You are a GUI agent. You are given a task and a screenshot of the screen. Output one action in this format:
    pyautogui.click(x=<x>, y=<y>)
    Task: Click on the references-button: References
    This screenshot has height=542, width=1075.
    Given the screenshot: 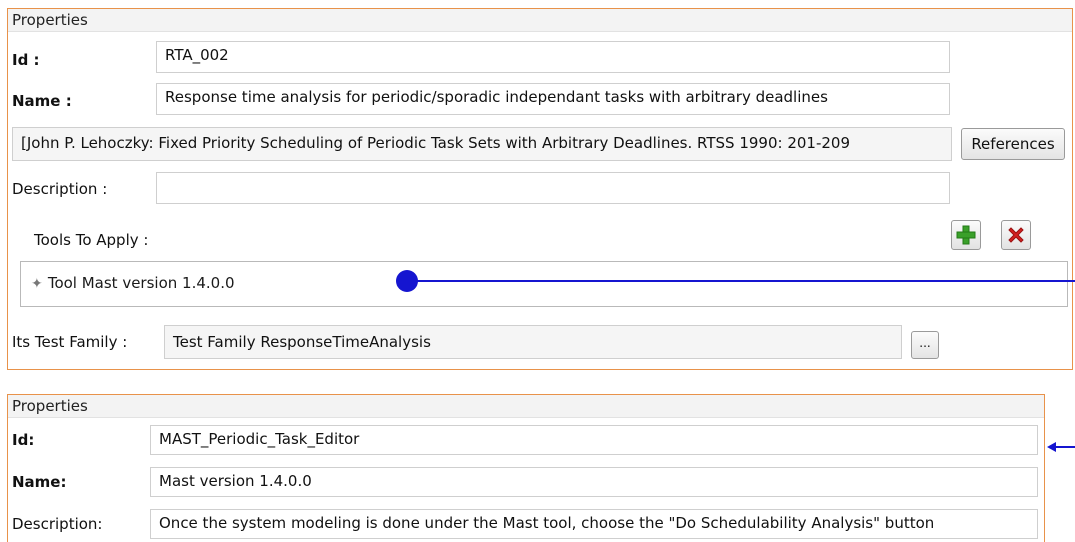 What is the action you would take?
    pyautogui.click(x=1013, y=144)
    